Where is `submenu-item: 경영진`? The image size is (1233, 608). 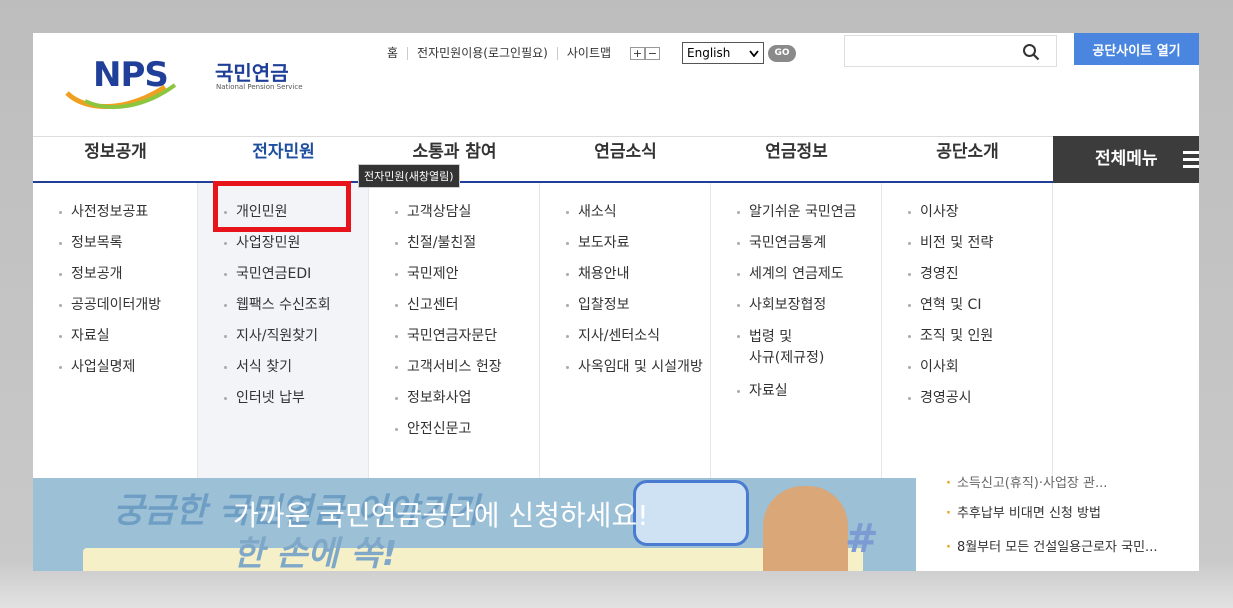
submenu-item: 경영진 is located at coordinates (967, 274).